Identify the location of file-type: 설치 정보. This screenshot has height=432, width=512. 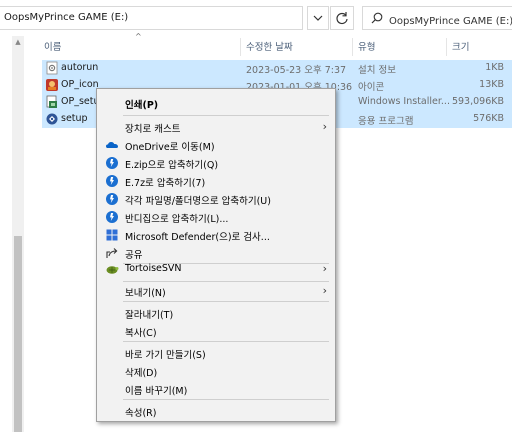
(377, 70).